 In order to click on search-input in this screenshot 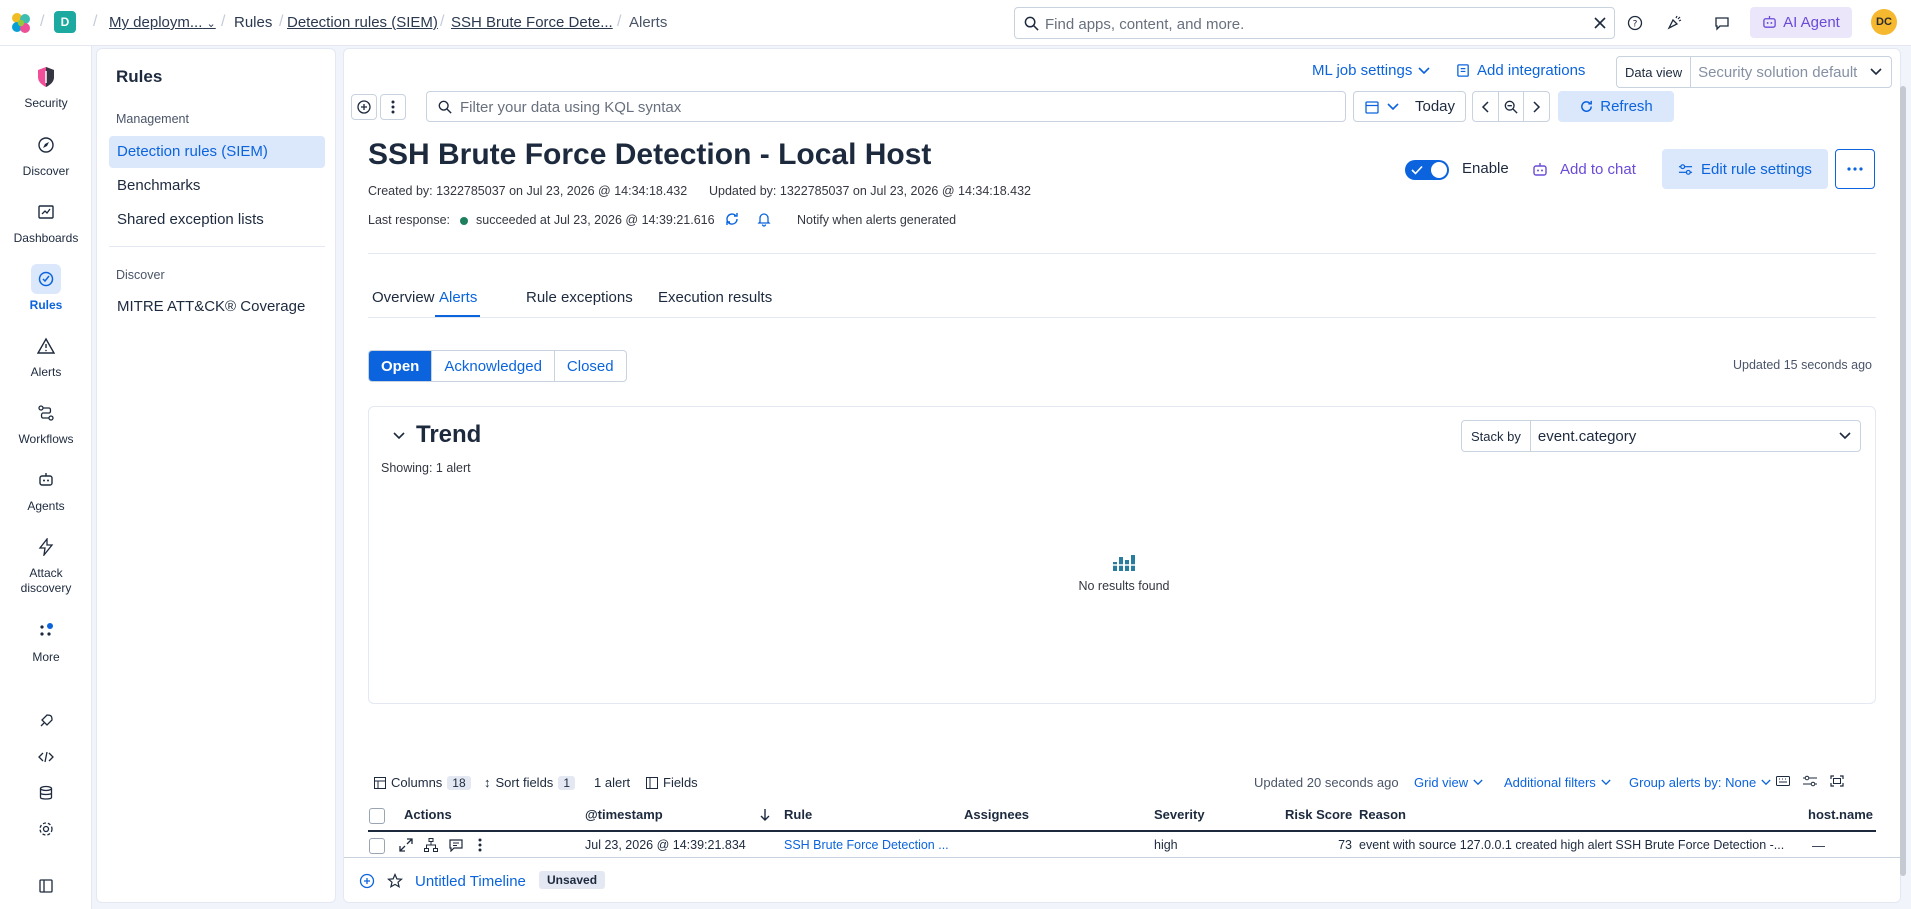, I will do `click(1305, 24)`.